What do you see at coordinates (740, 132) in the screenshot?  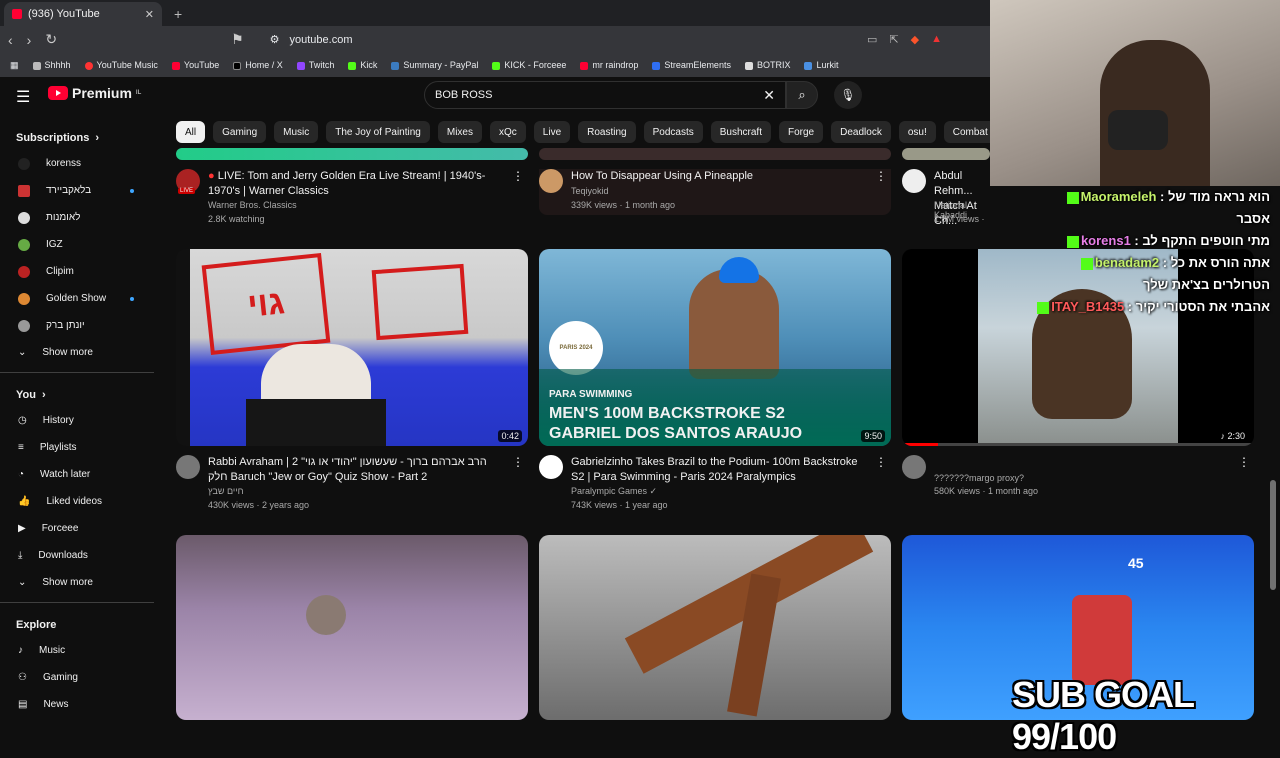 I see `chip: Bushcraft` at bounding box center [740, 132].